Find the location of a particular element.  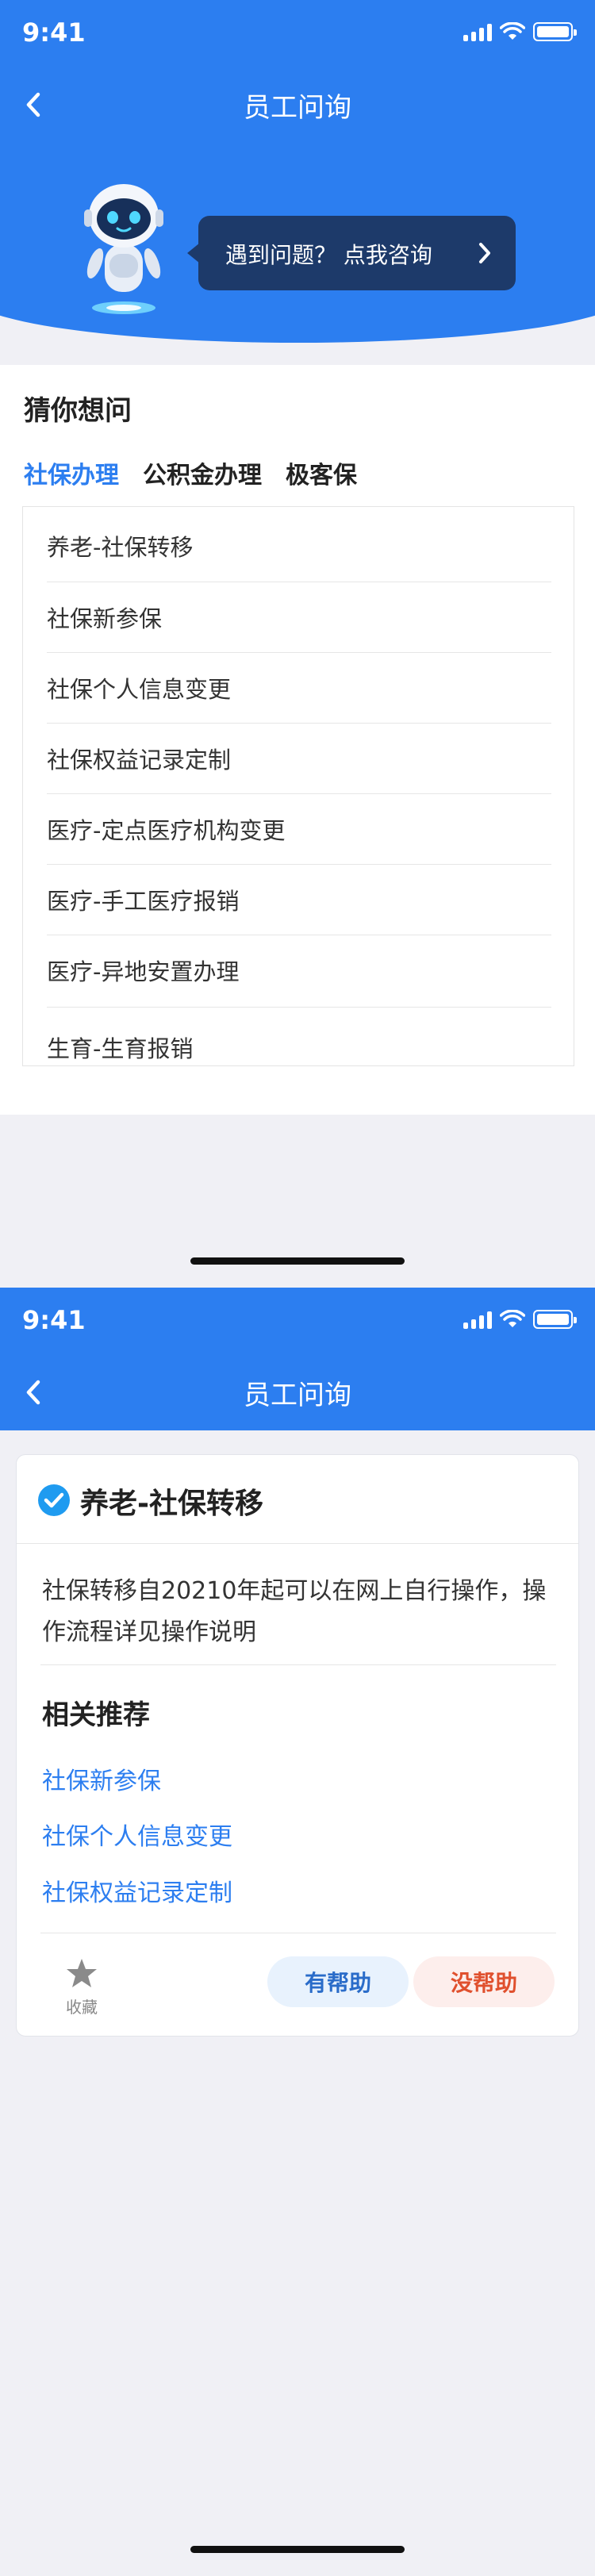

list-item: 医疗-手工医疗报销 is located at coordinates (299, 899).